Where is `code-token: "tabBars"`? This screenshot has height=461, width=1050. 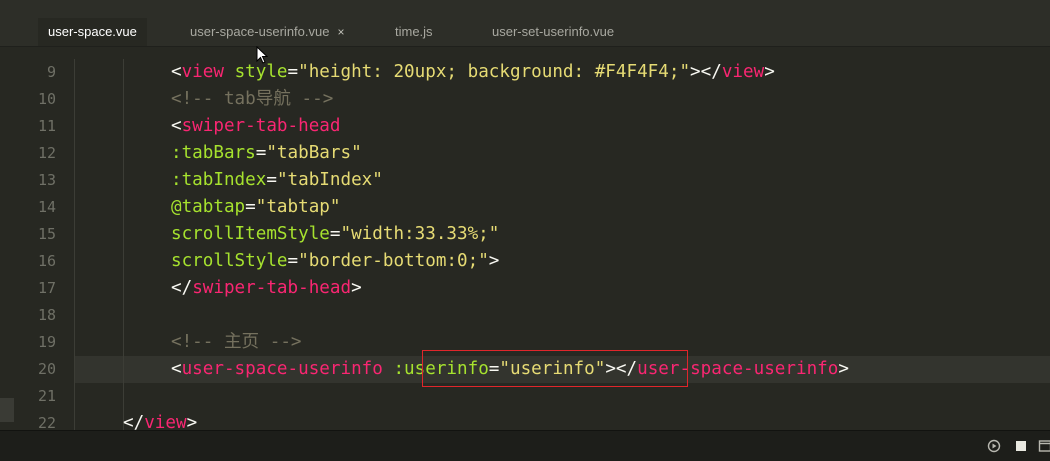
code-token: "tabBars" is located at coordinates (313, 153).